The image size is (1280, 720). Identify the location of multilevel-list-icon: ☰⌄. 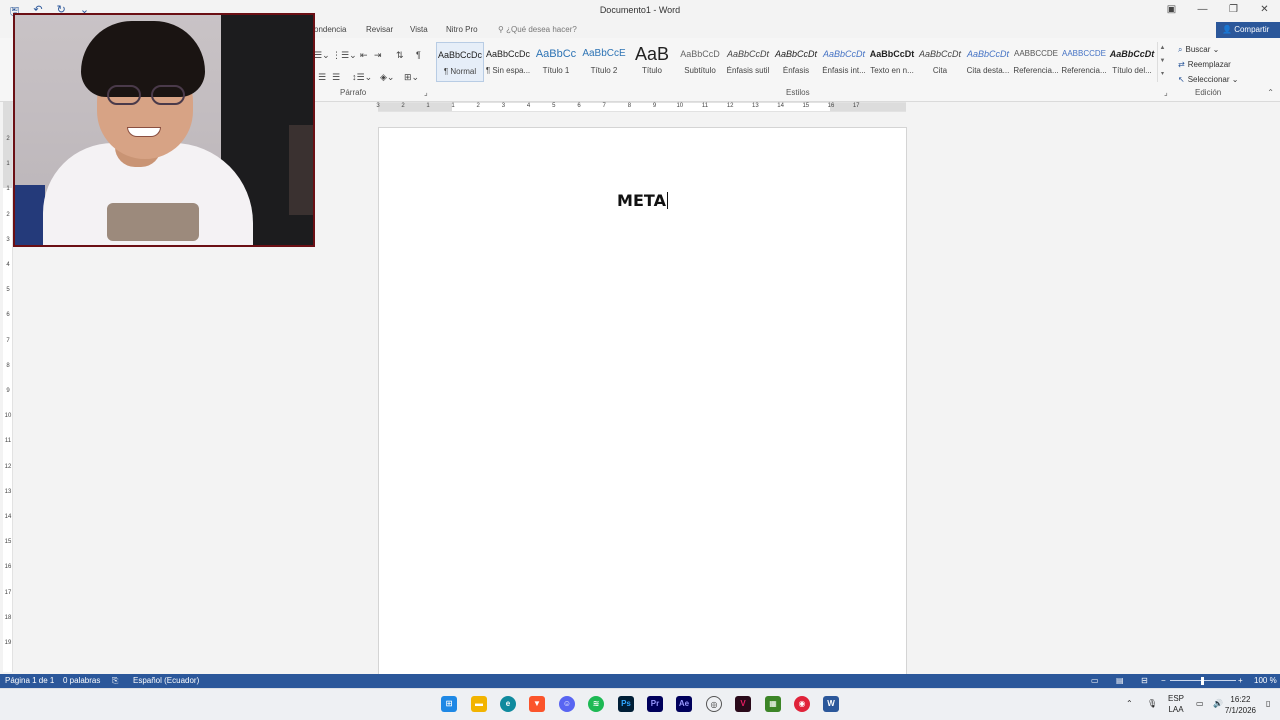
(322, 55).